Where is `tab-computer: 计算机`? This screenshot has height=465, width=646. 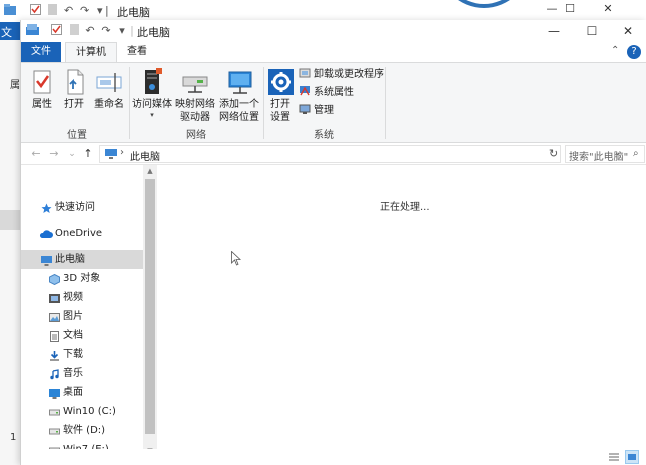
tab-computer: 计算机 is located at coordinates (91, 52).